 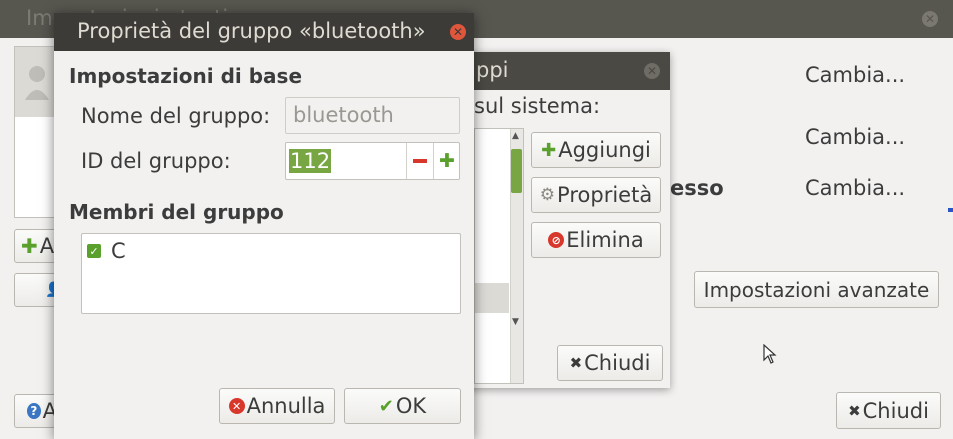 What do you see at coordinates (604, 150) in the screenshot?
I see `add-group-label: Aggiungi` at bounding box center [604, 150].